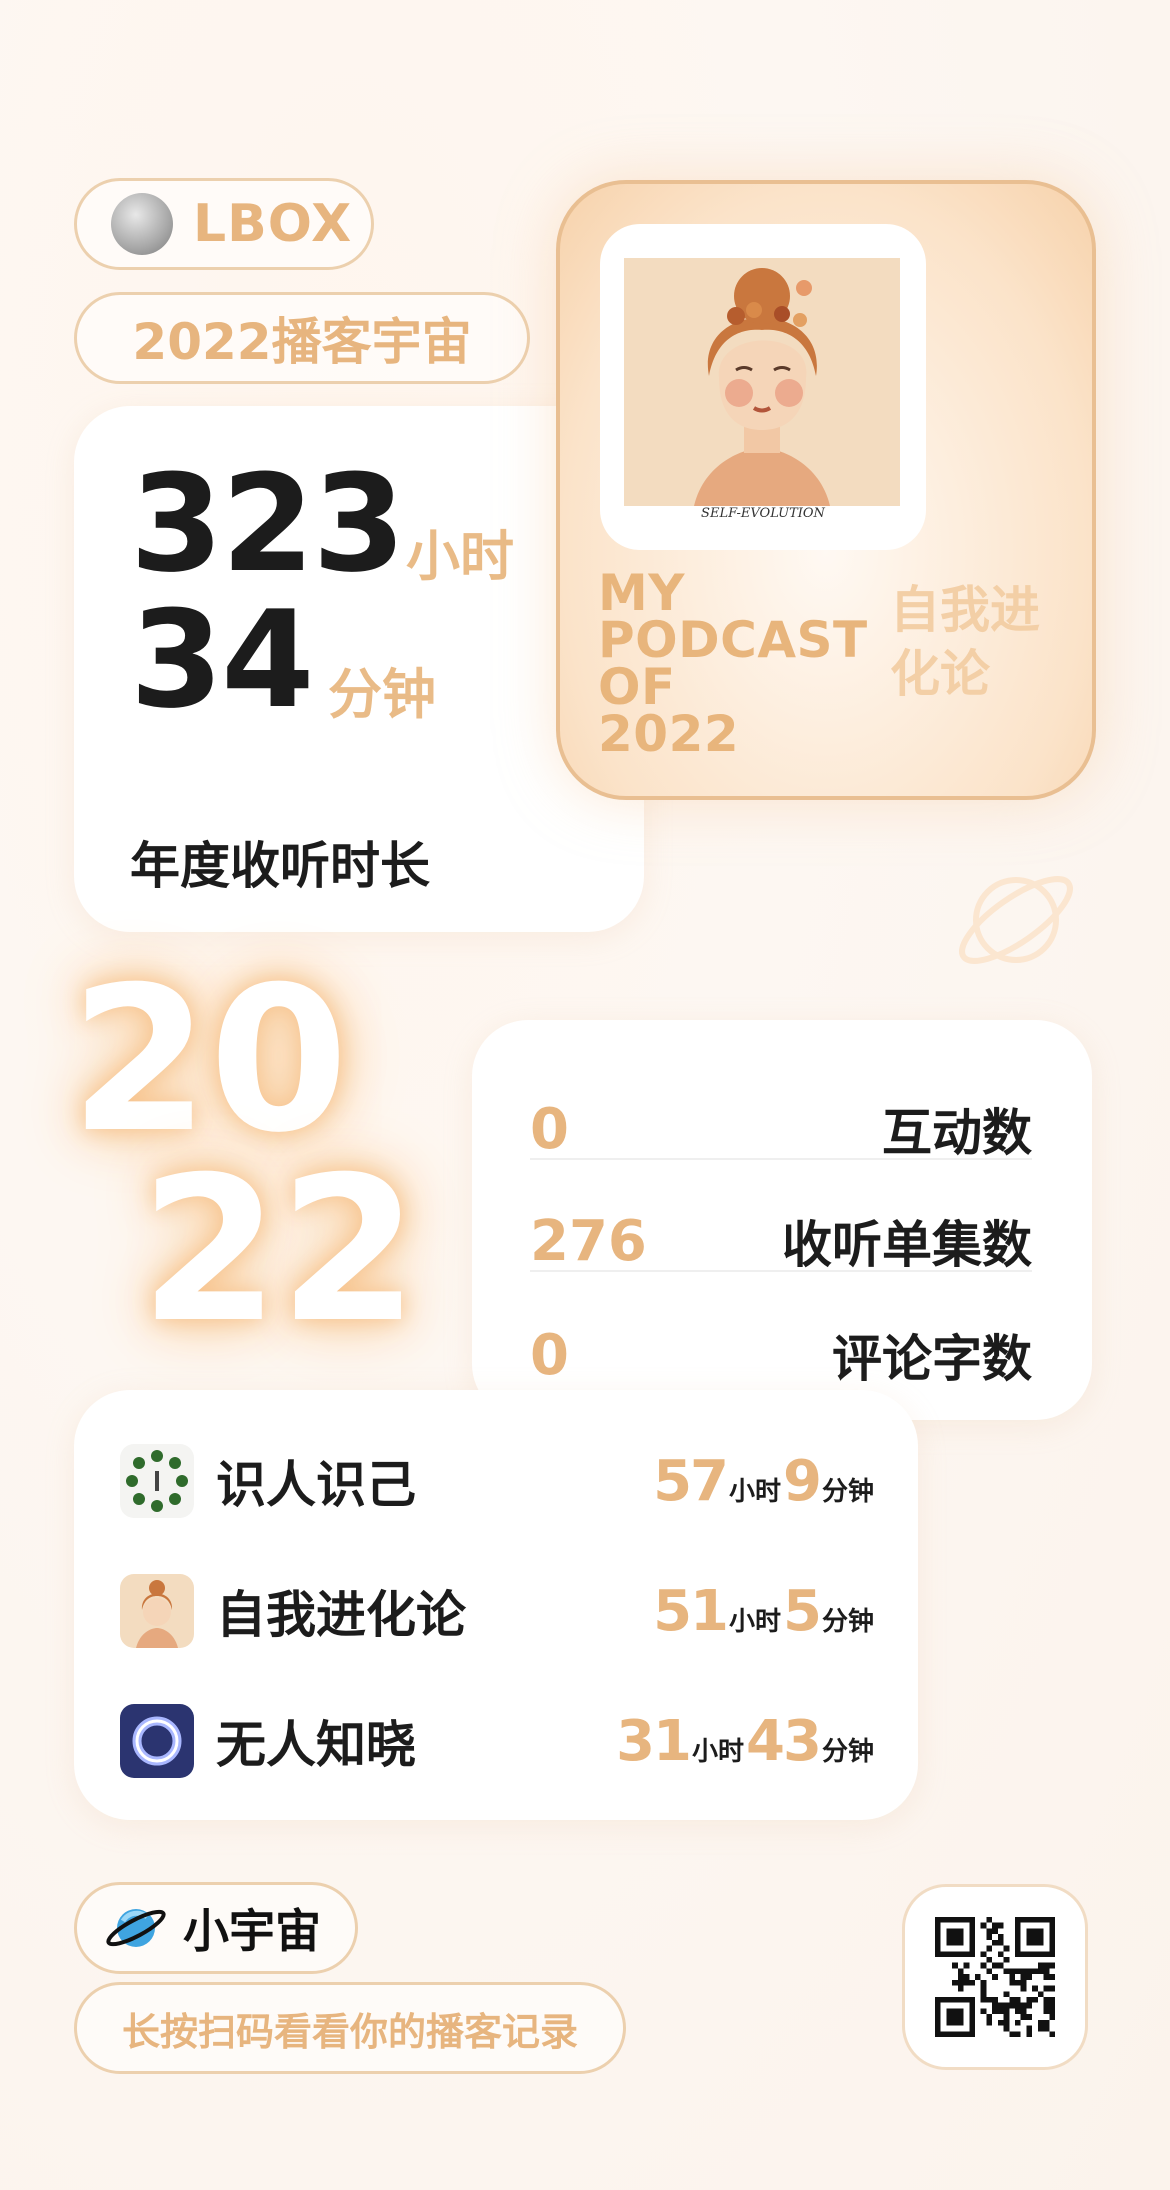 The height and width of the screenshot is (2190, 1170). What do you see at coordinates (460, 556) in the screenshot?
I see `hours-unit: 小时` at bounding box center [460, 556].